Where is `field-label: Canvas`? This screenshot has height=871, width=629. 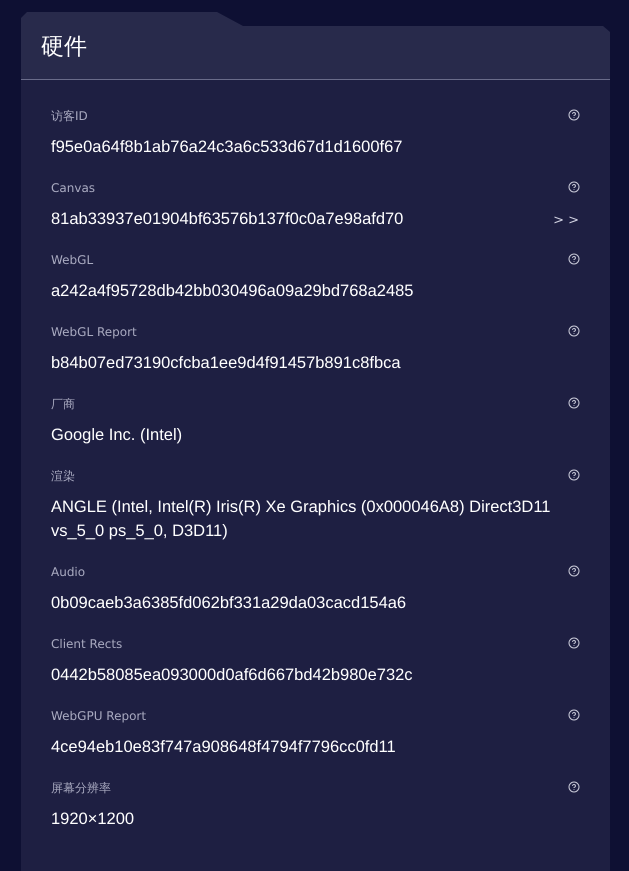 field-label: Canvas is located at coordinates (73, 188).